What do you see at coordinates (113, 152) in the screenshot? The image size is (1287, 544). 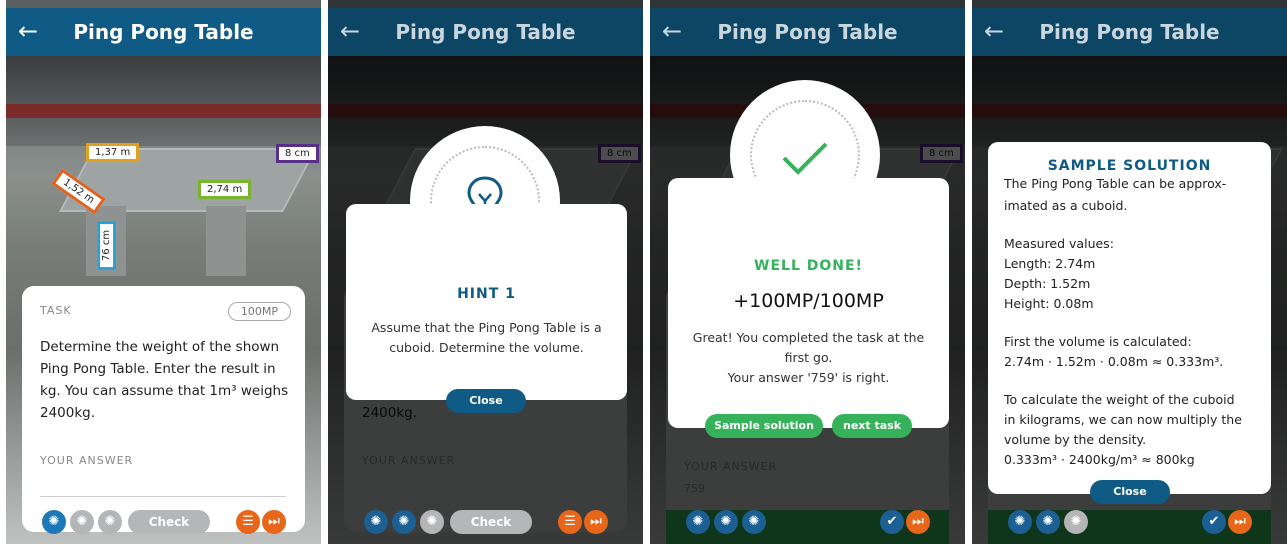 I see `measure-width-label: 1,37 m` at bounding box center [113, 152].